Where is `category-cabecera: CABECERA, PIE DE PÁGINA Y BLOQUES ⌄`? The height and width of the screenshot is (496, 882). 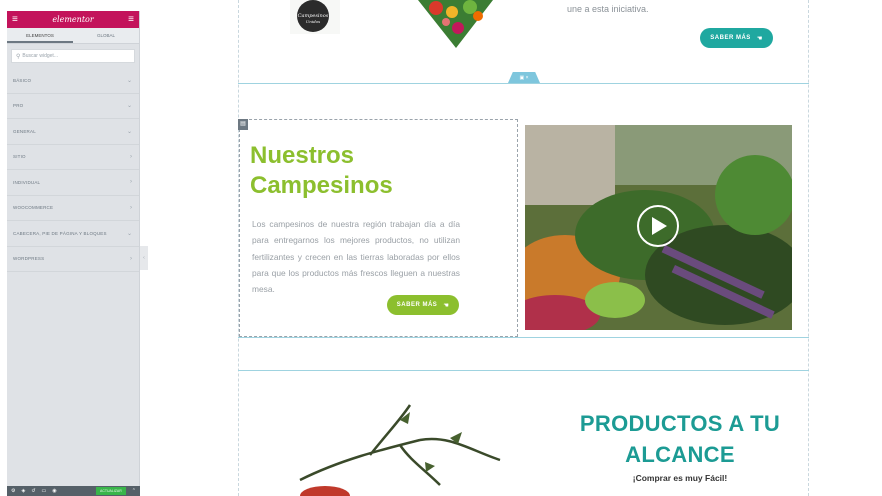 category-cabecera: CABECERA, PIE DE PÁGINA Y BLOQUES ⌄ is located at coordinates (73, 234).